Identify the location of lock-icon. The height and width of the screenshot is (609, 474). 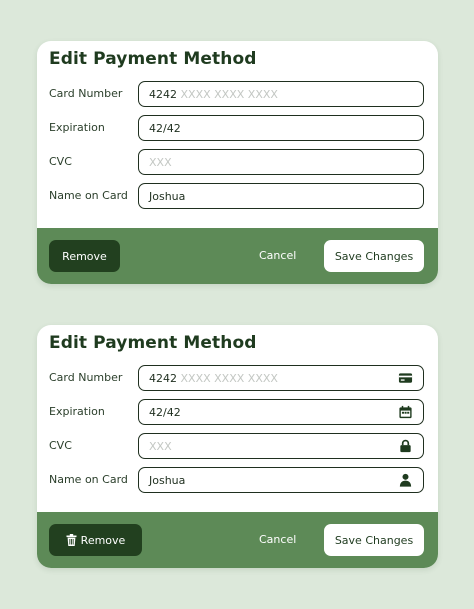
(405, 446).